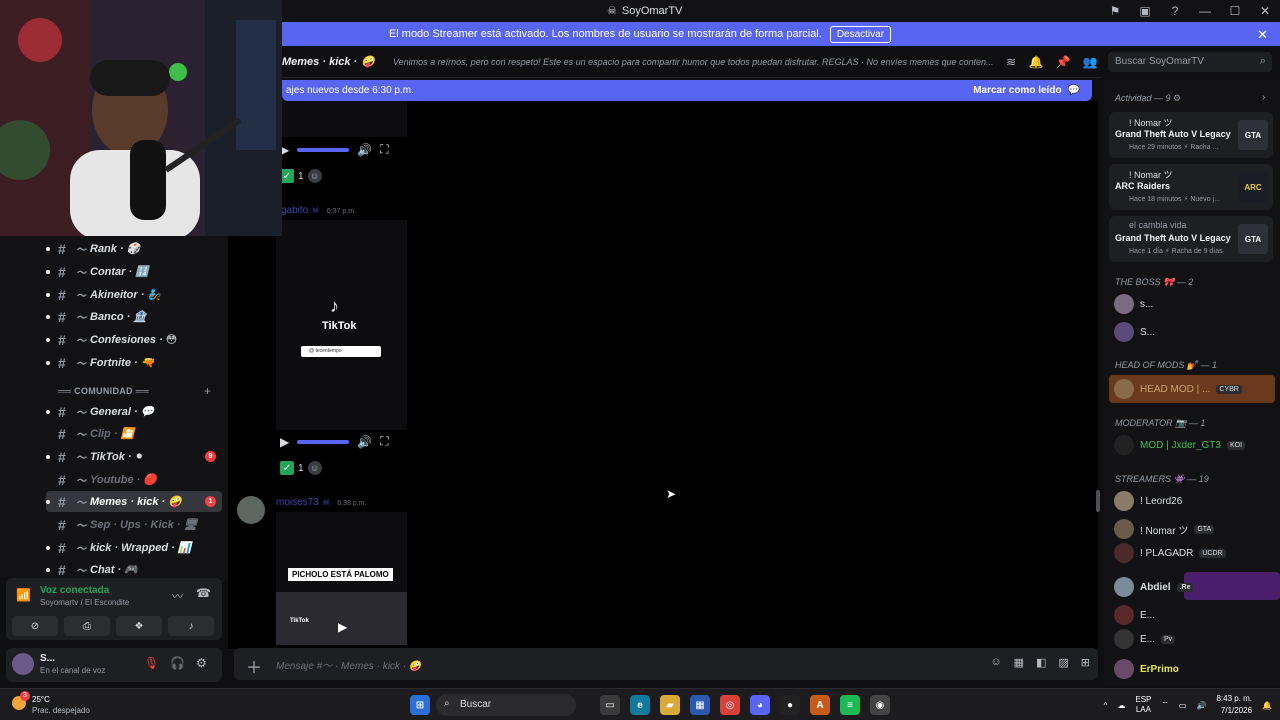 The width and height of the screenshot is (1280, 720). What do you see at coordinates (134, 339) in the screenshot?
I see `channel-confesiones: # 〜 Confesiones · 😳` at bounding box center [134, 339].